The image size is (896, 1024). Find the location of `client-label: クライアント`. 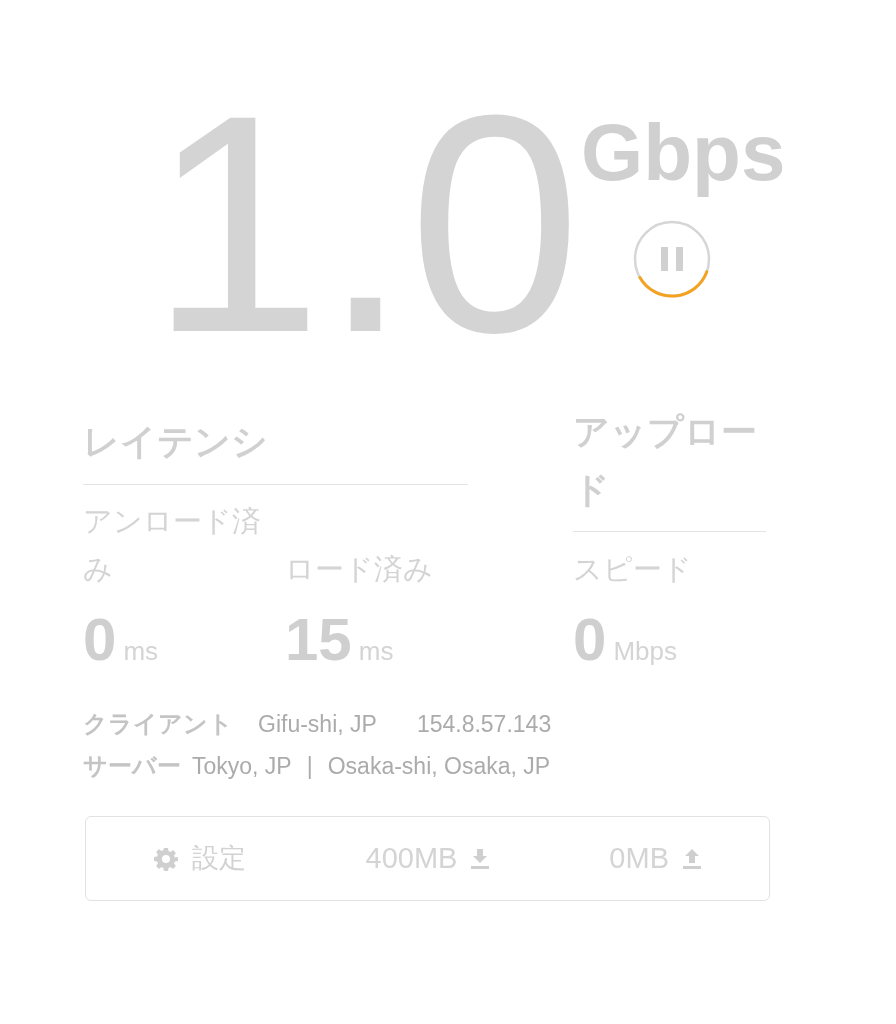

client-label: クライアント is located at coordinates (158, 724).